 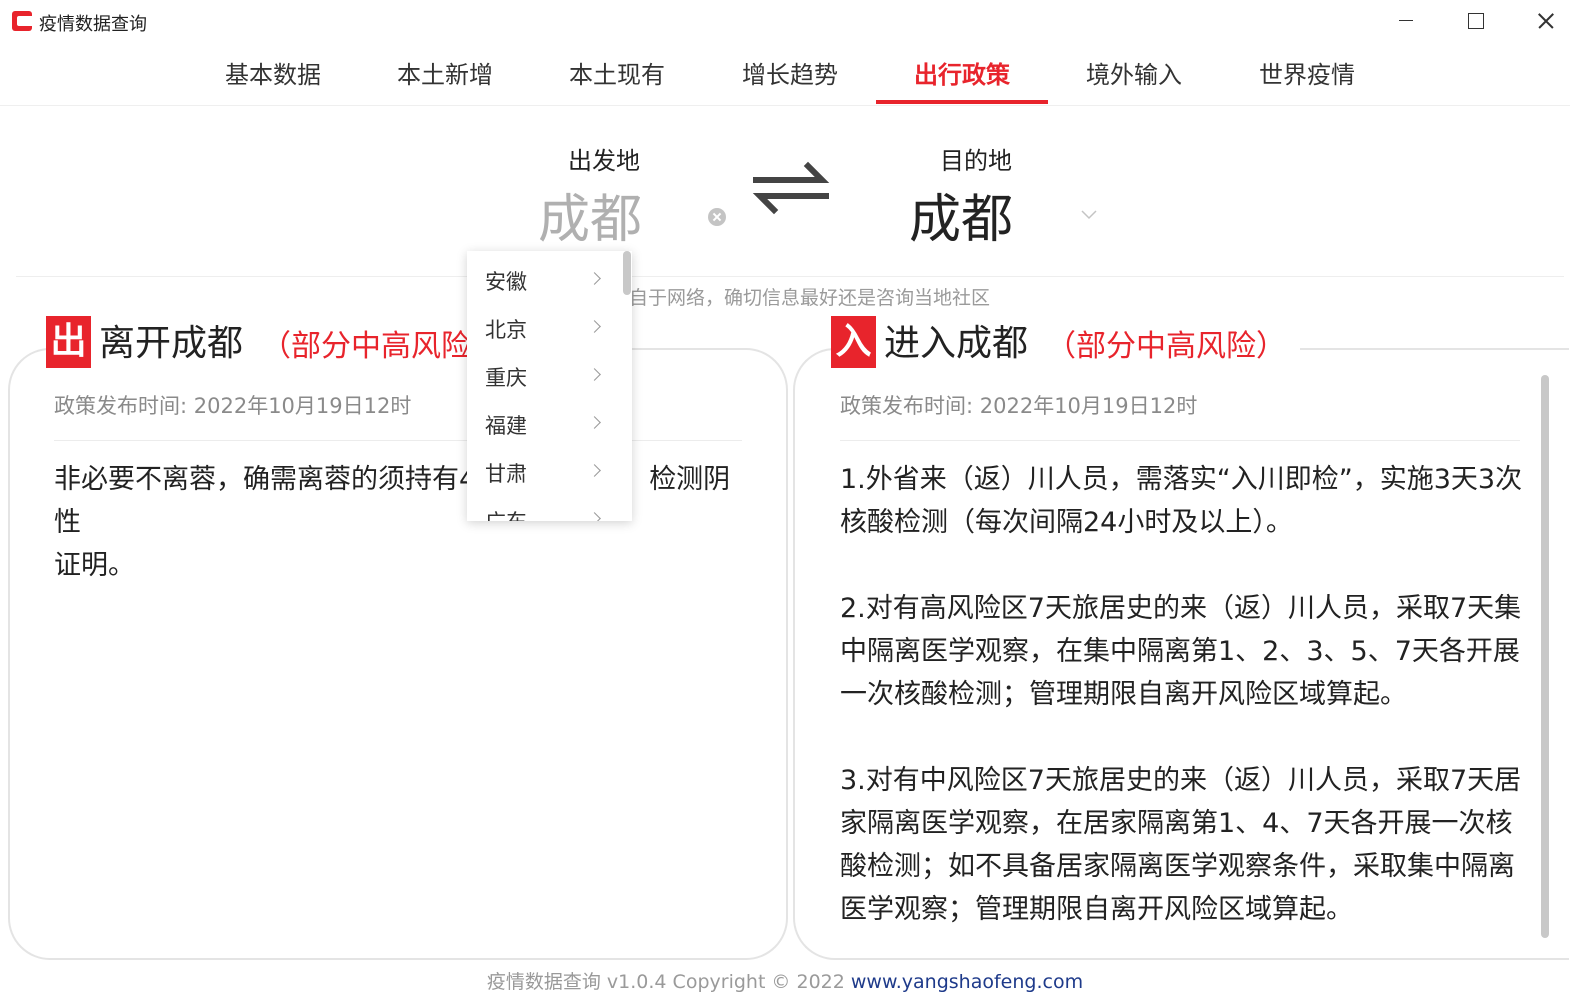 What do you see at coordinates (1405, 21) in the screenshot?
I see `minimize-button` at bounding box center [1405, 21].